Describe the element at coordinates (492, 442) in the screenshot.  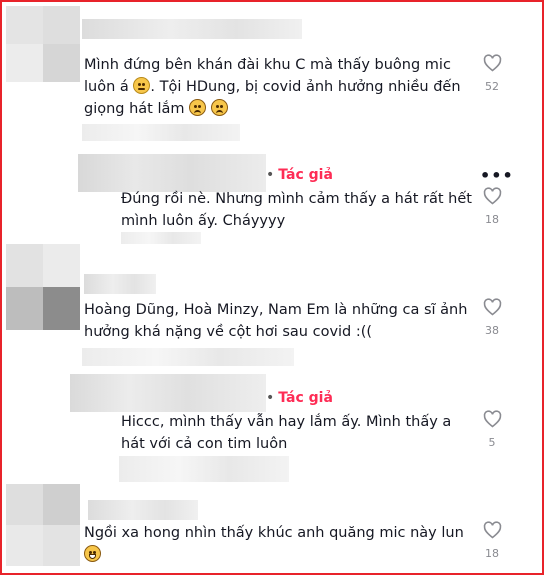
I see `like-count: 5` at that location.